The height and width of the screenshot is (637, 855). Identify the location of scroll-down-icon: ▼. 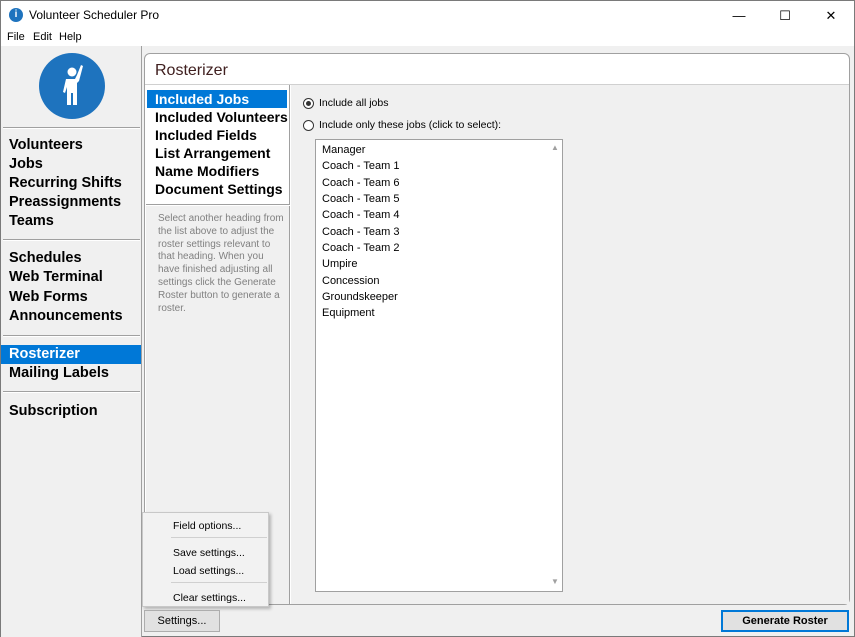
(555, 581).